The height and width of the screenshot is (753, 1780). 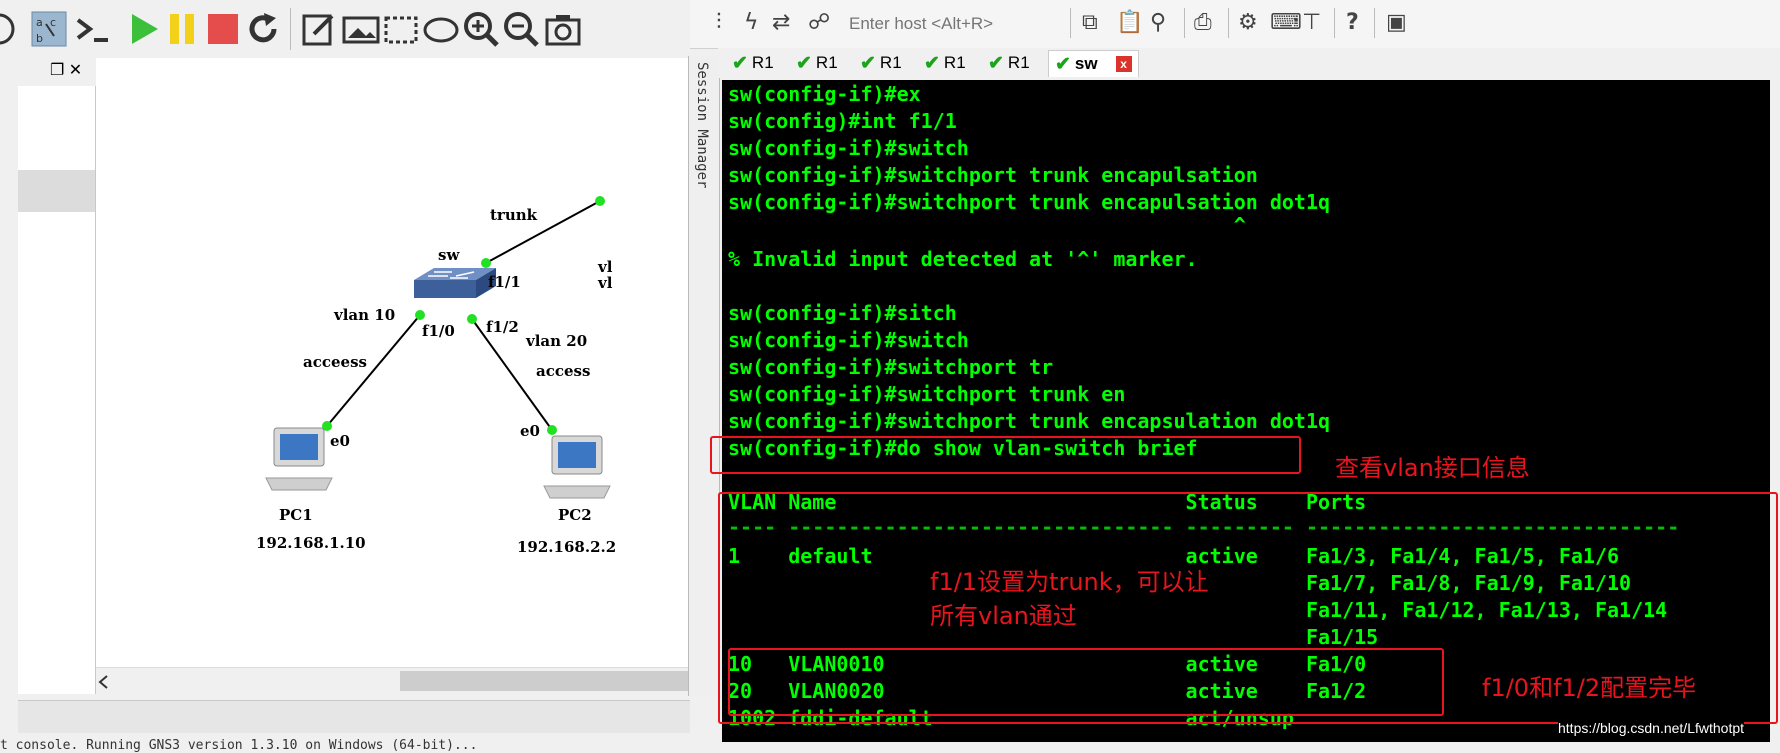 I want to click on port-label-f12: f1/2, so click(x=502, y=327).